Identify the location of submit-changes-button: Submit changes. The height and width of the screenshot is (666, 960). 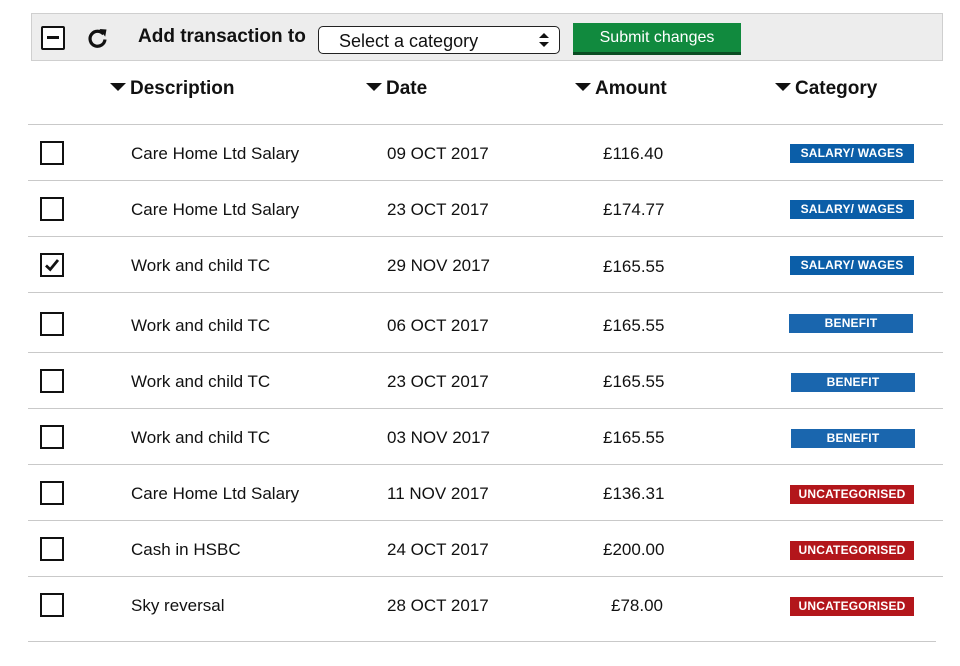
(657, 39).